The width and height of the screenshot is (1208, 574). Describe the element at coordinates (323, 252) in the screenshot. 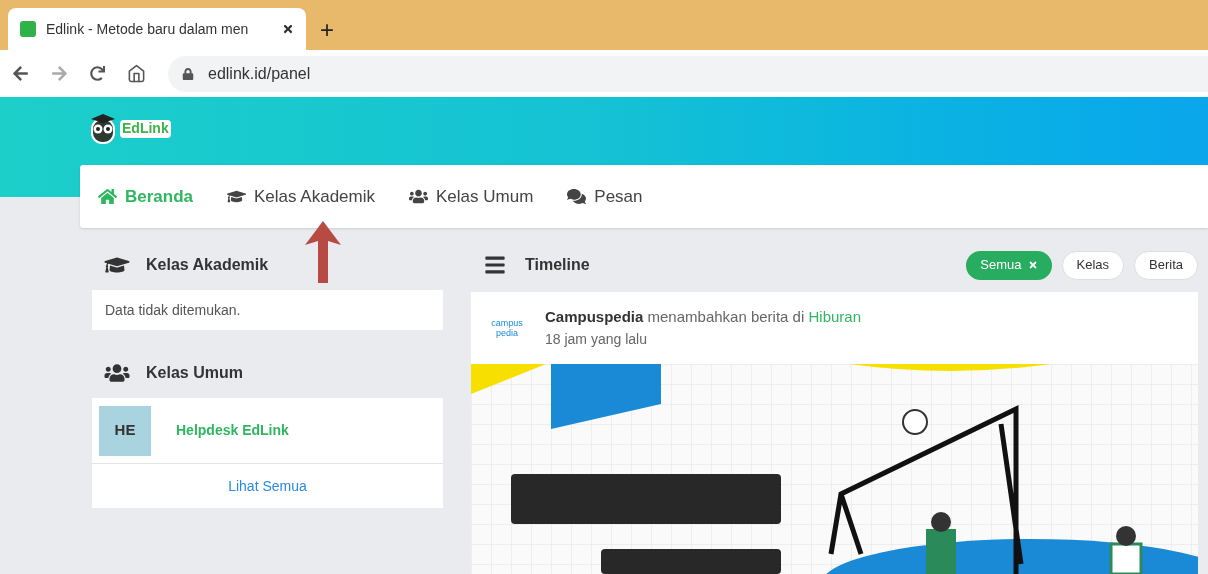

I see `annotation-arrow` at that location.